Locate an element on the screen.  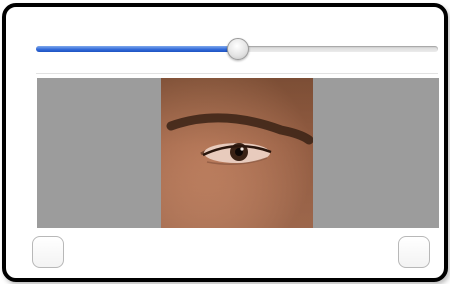
zoom-slider is located at coordinates (237, 49).